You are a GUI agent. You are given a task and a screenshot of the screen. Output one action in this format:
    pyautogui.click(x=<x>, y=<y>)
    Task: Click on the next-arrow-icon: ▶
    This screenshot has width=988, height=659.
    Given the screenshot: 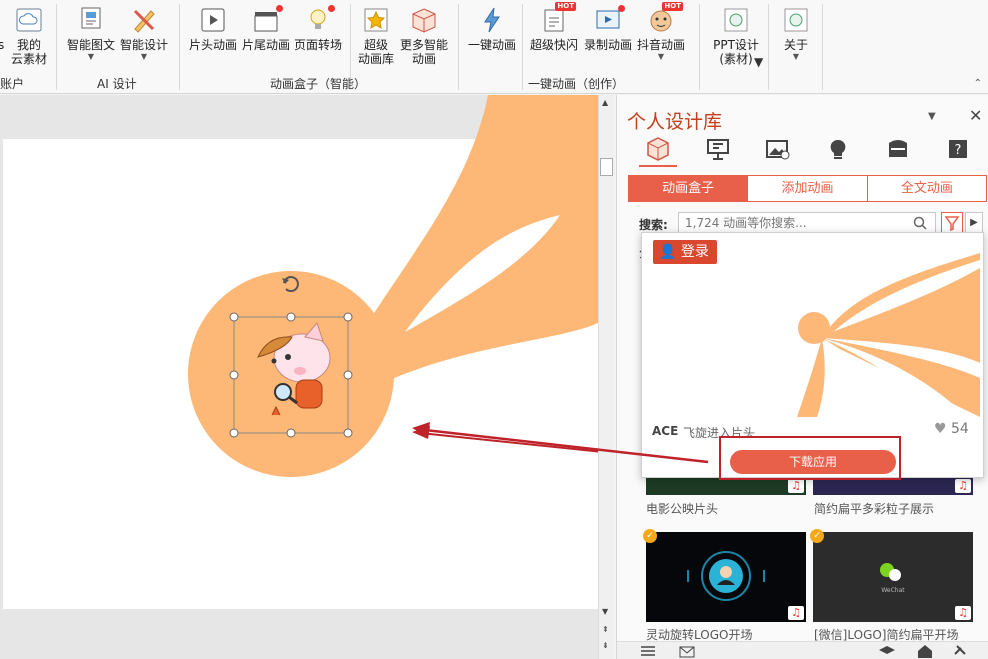 What is the action you would take?
    pyautogui.click(x=974, y=223)
    